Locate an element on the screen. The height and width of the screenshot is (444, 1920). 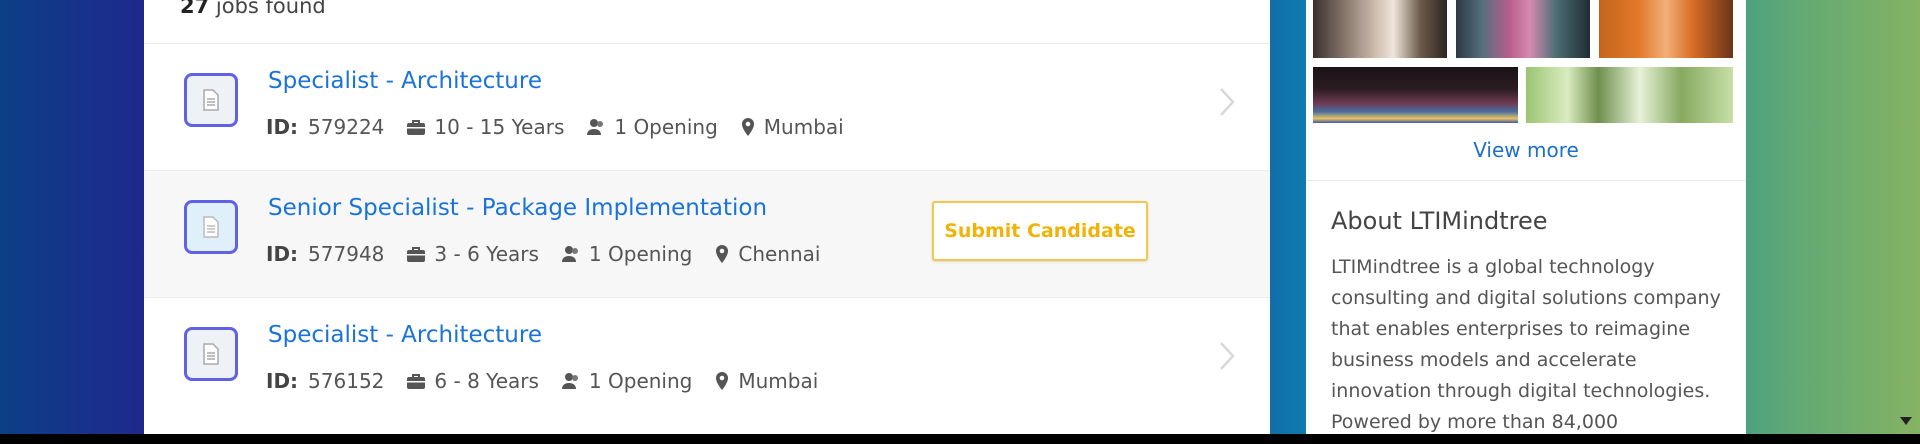
job-experience: 3 - 6 Years is located at coordinates (486, 254).